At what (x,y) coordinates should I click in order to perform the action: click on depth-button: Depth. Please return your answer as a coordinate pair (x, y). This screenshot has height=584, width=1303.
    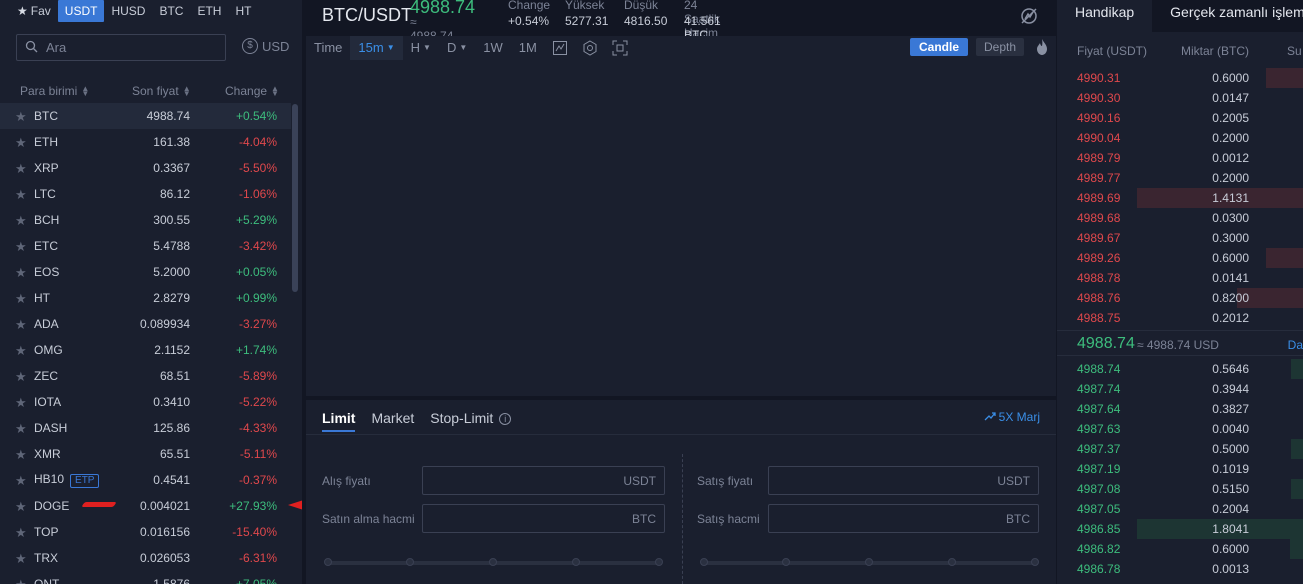
    Looking at the image, I should click on (1000, 47).